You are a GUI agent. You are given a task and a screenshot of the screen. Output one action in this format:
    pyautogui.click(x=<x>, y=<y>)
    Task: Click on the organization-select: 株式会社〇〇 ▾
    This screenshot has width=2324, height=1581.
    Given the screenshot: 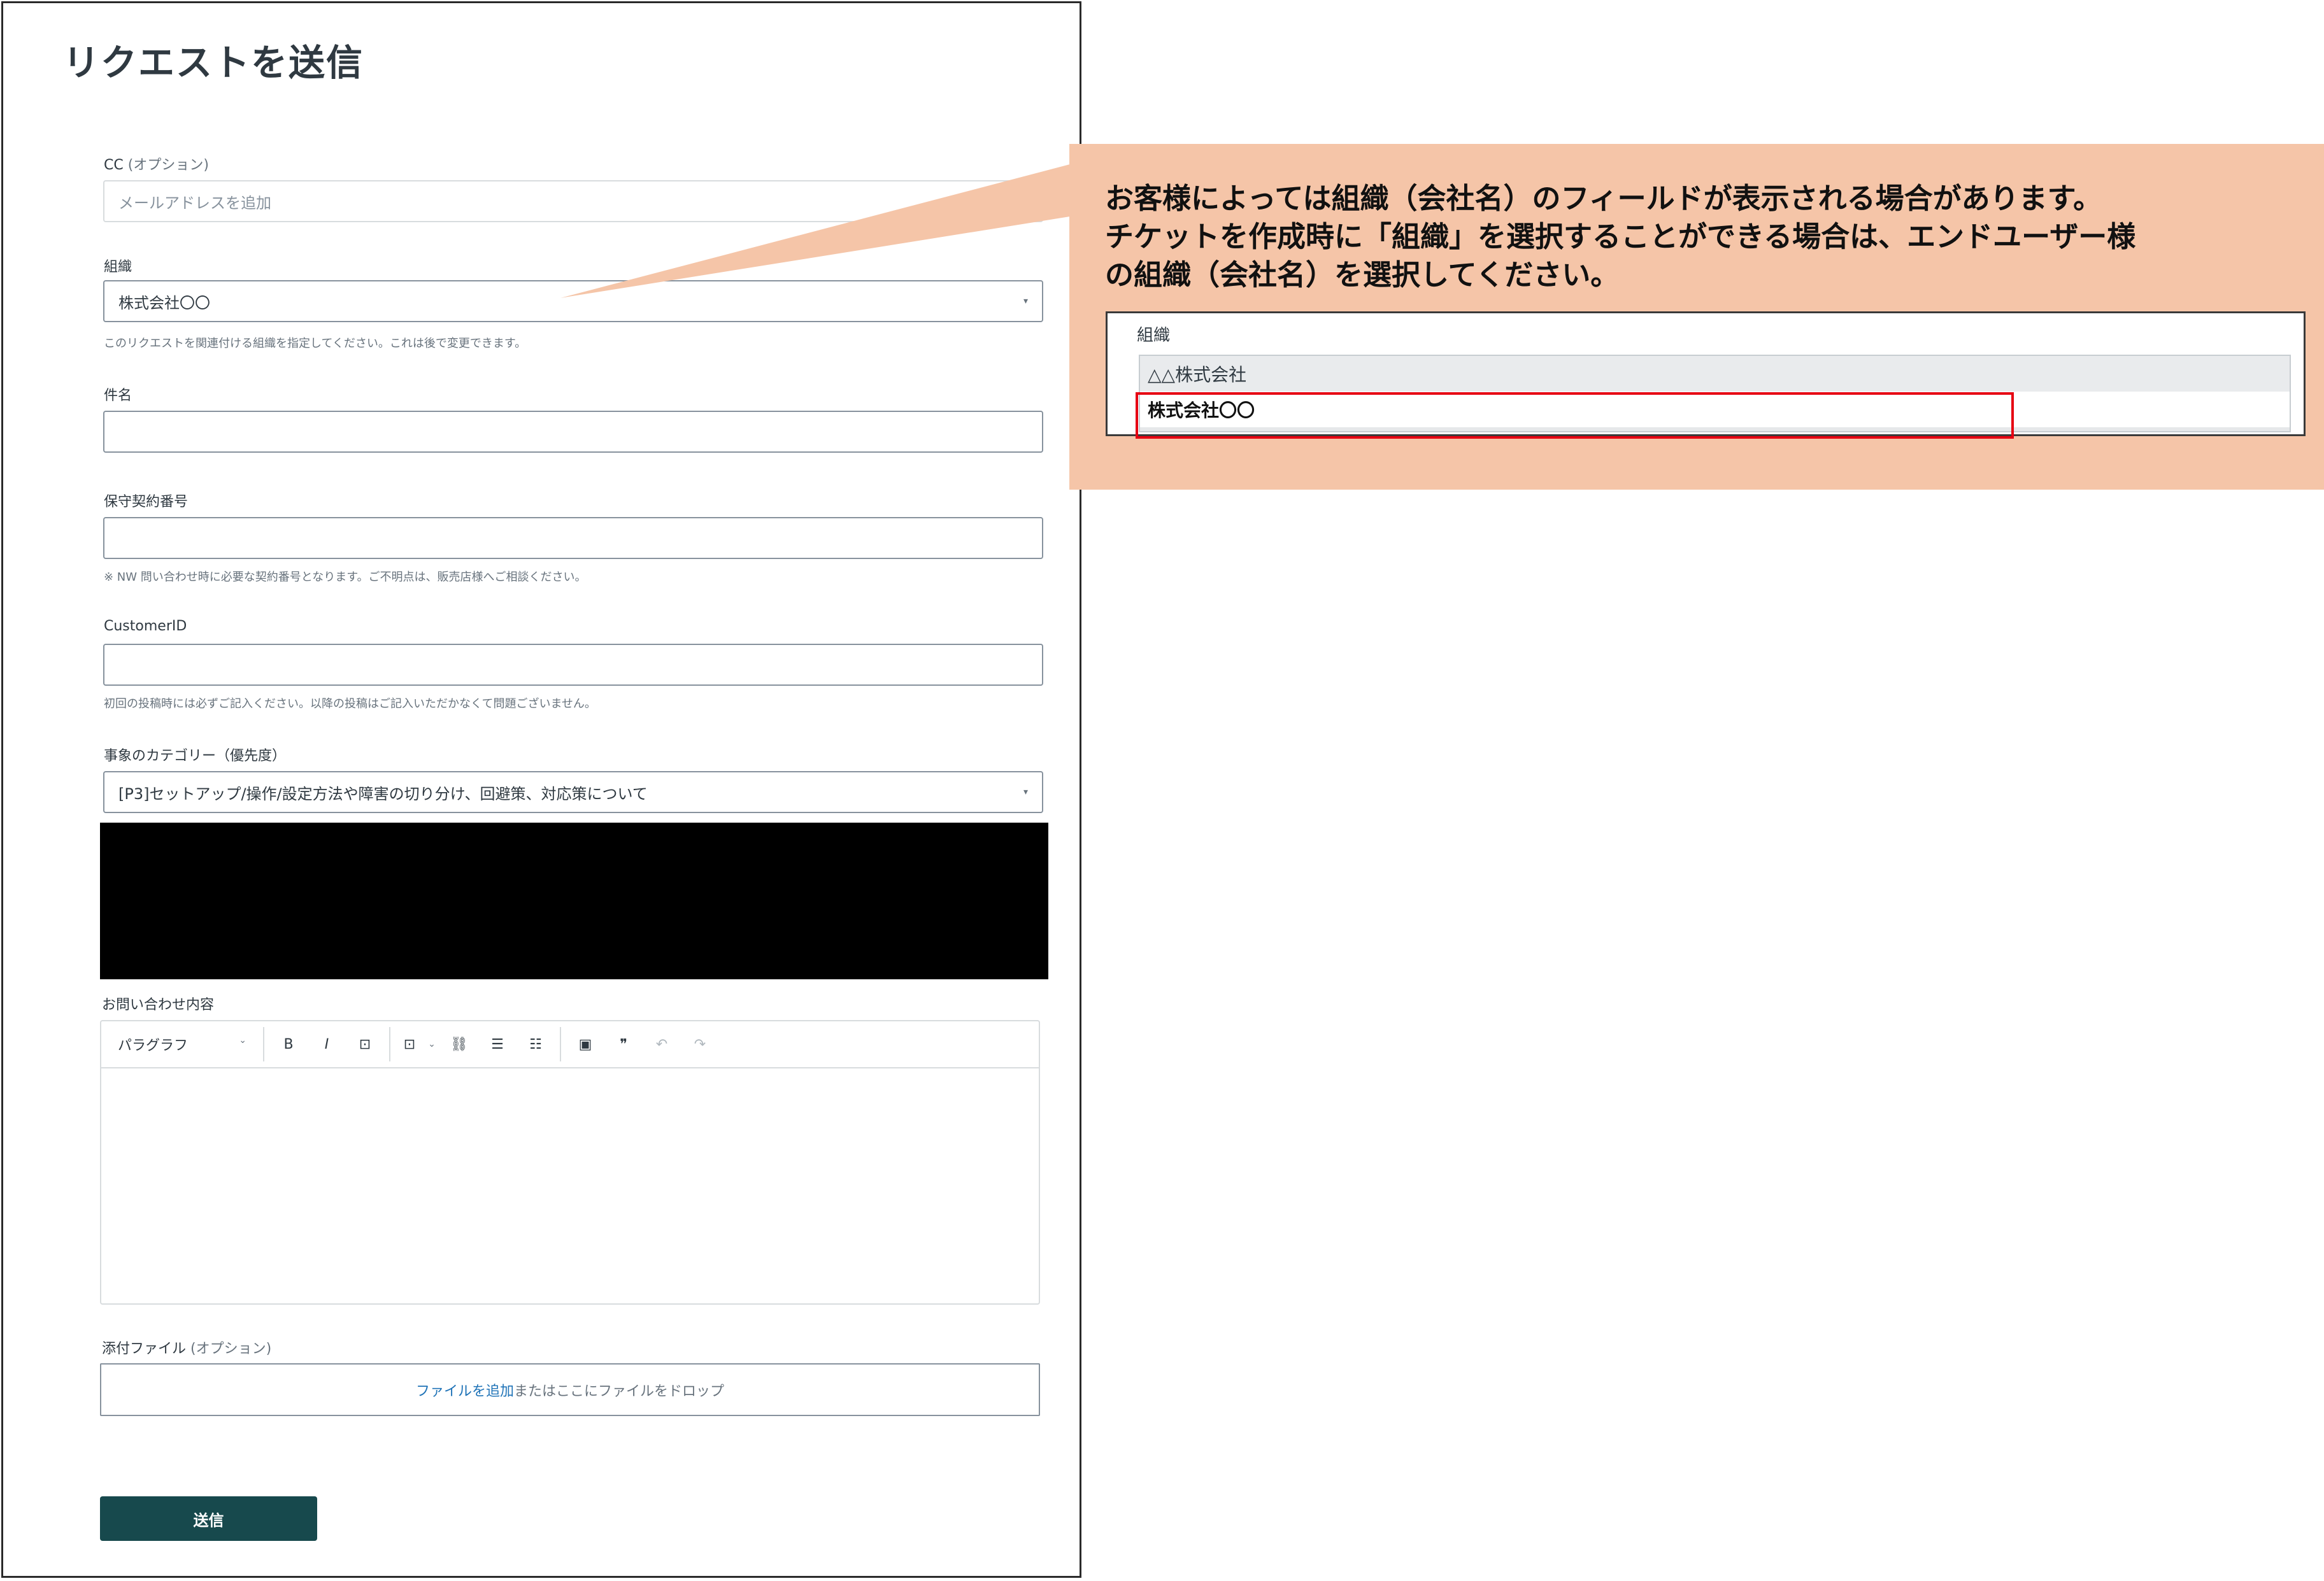 What is the action you would take?
    pyautogui.click(x=573, y=301)
    